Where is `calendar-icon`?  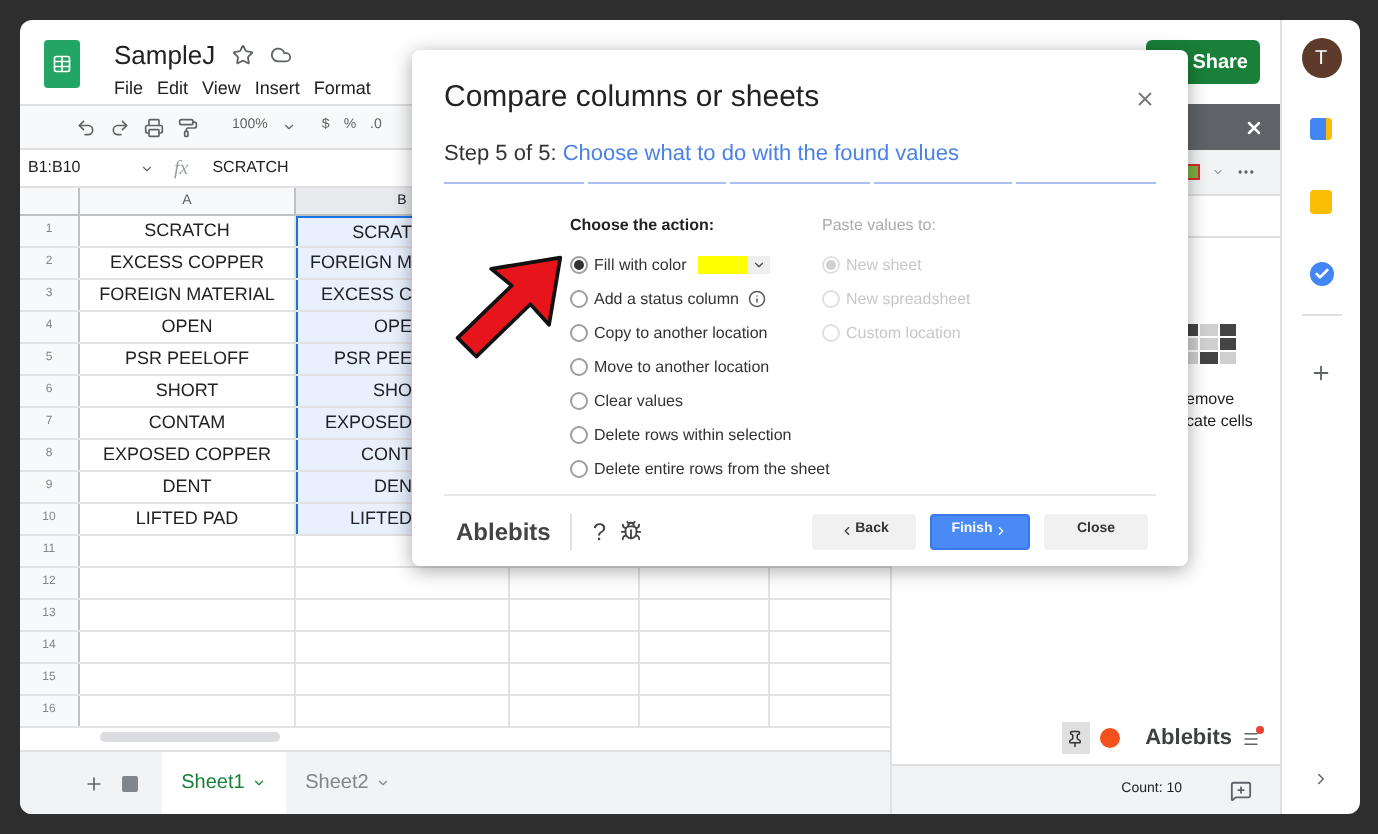
calendar-icon is located at coordinates (1321, 129).